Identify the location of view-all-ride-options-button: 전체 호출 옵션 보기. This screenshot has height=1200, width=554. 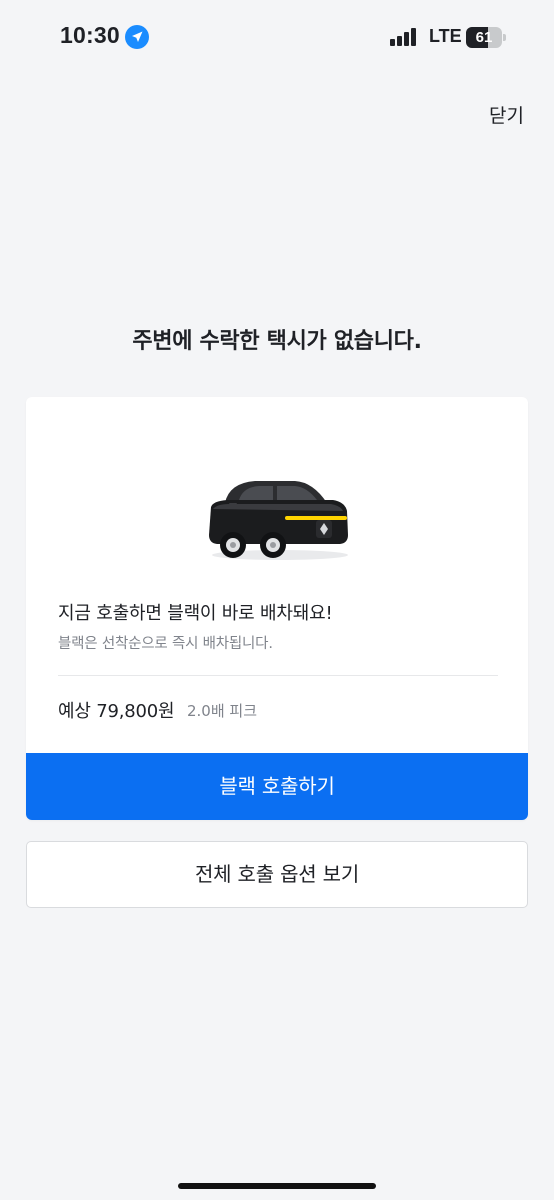
(277, 874).